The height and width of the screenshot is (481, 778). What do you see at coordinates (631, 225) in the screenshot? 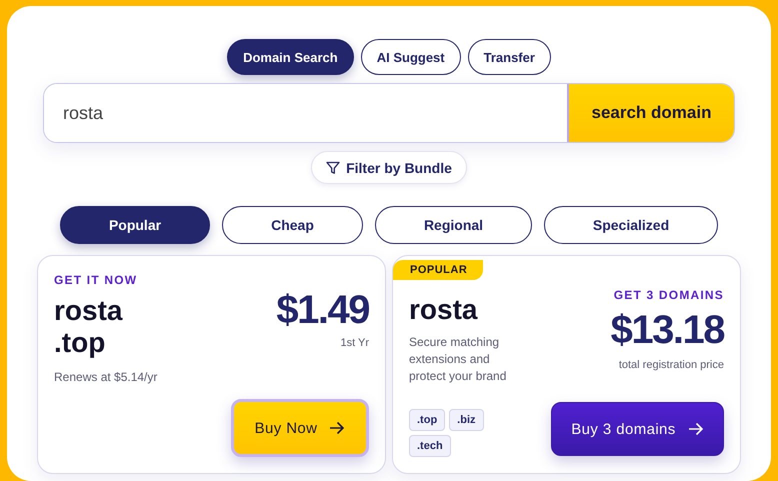
I see `category-tab: Specialized` at bounding box center [631, 225].